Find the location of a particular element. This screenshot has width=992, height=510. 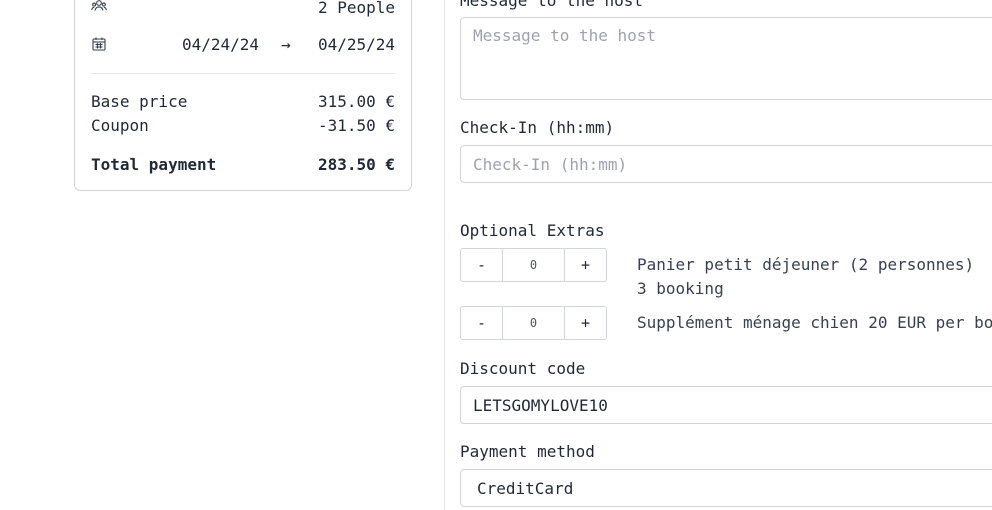

coupon-row: Coupon -31.50 € is located at coordinates (243, 125).